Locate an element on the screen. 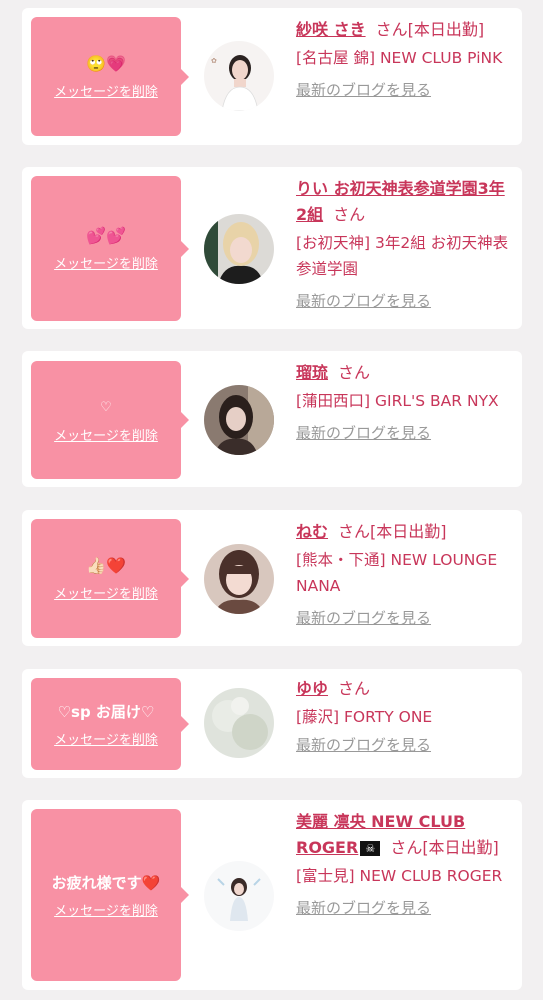 This screenshot has height=1000, width=543. message-bubble: ♡ メッセージを削除 is located at coordinates (110, 420).